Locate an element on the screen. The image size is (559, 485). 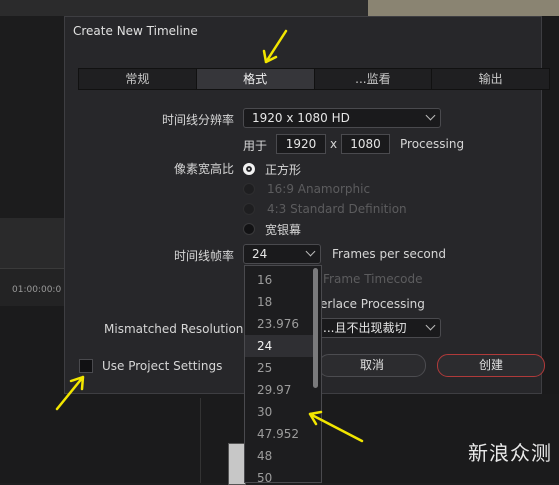
arrow-to-project-settings is located at coordinates (70, 393).